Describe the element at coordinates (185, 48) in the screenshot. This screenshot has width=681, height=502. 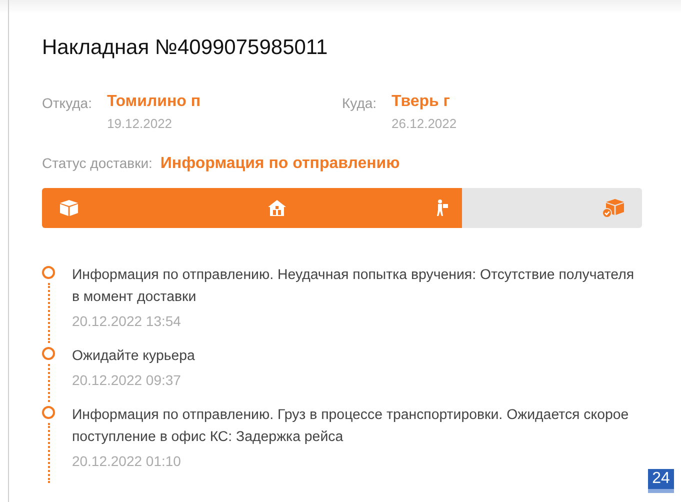
I see `waybill-title: Накладная №4099075985011` at that location.